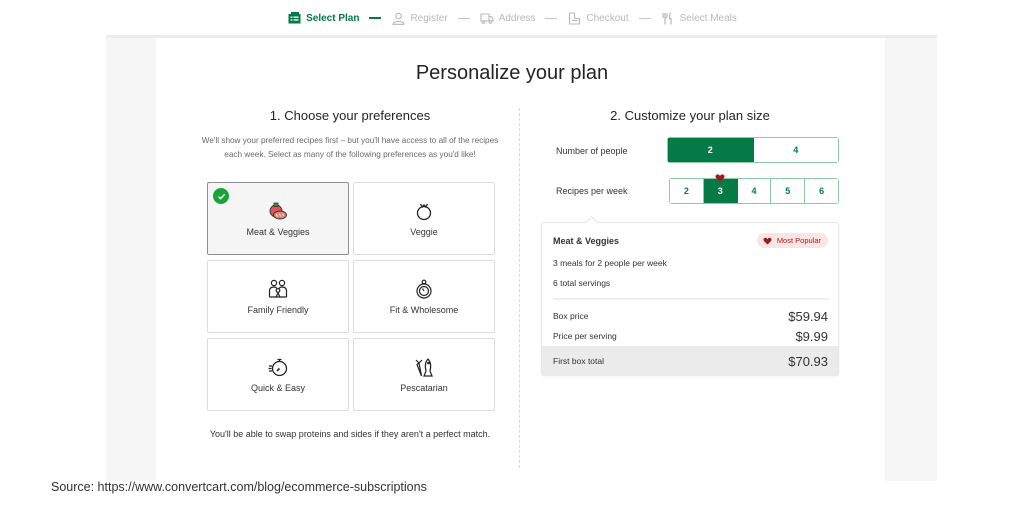 The width and height of the screenshot is (1024, 512). What do you see at coordinates (808, 316) in the screenshot?
I see `price-value: $59.94` at bounding box center [808, 316].